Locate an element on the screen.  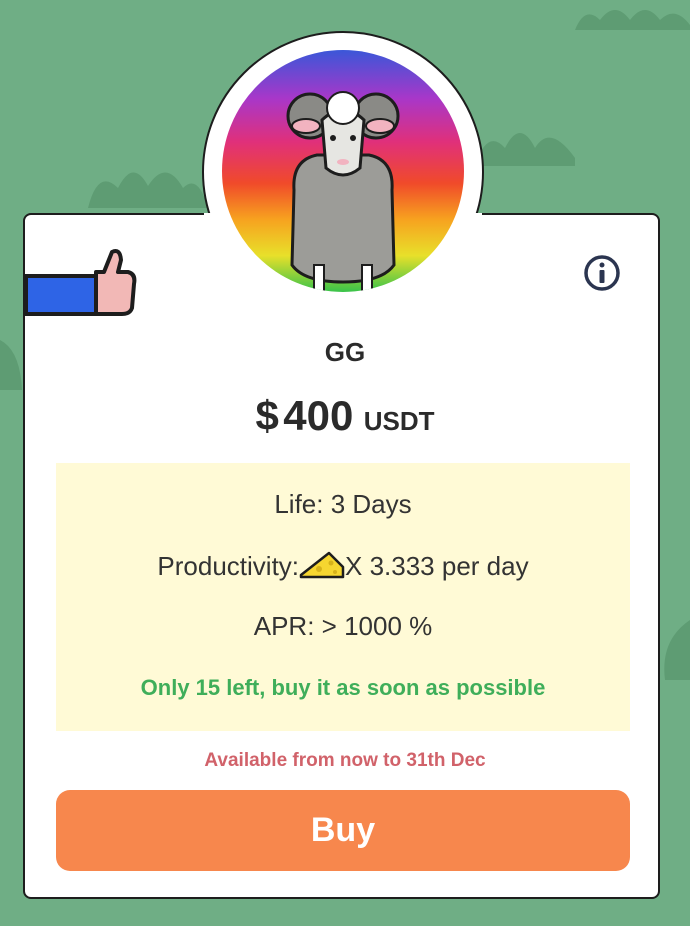
price-value: 400 is located at coordinates (318, 415).